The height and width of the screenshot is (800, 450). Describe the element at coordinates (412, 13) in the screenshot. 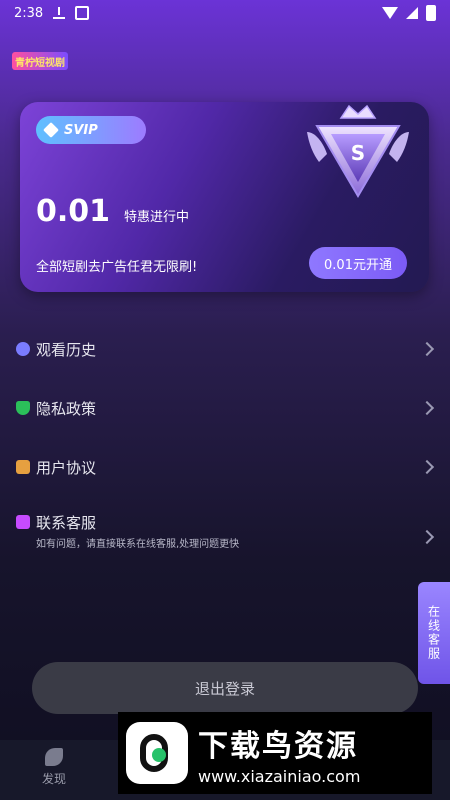

I see `signal-icon` at that location.